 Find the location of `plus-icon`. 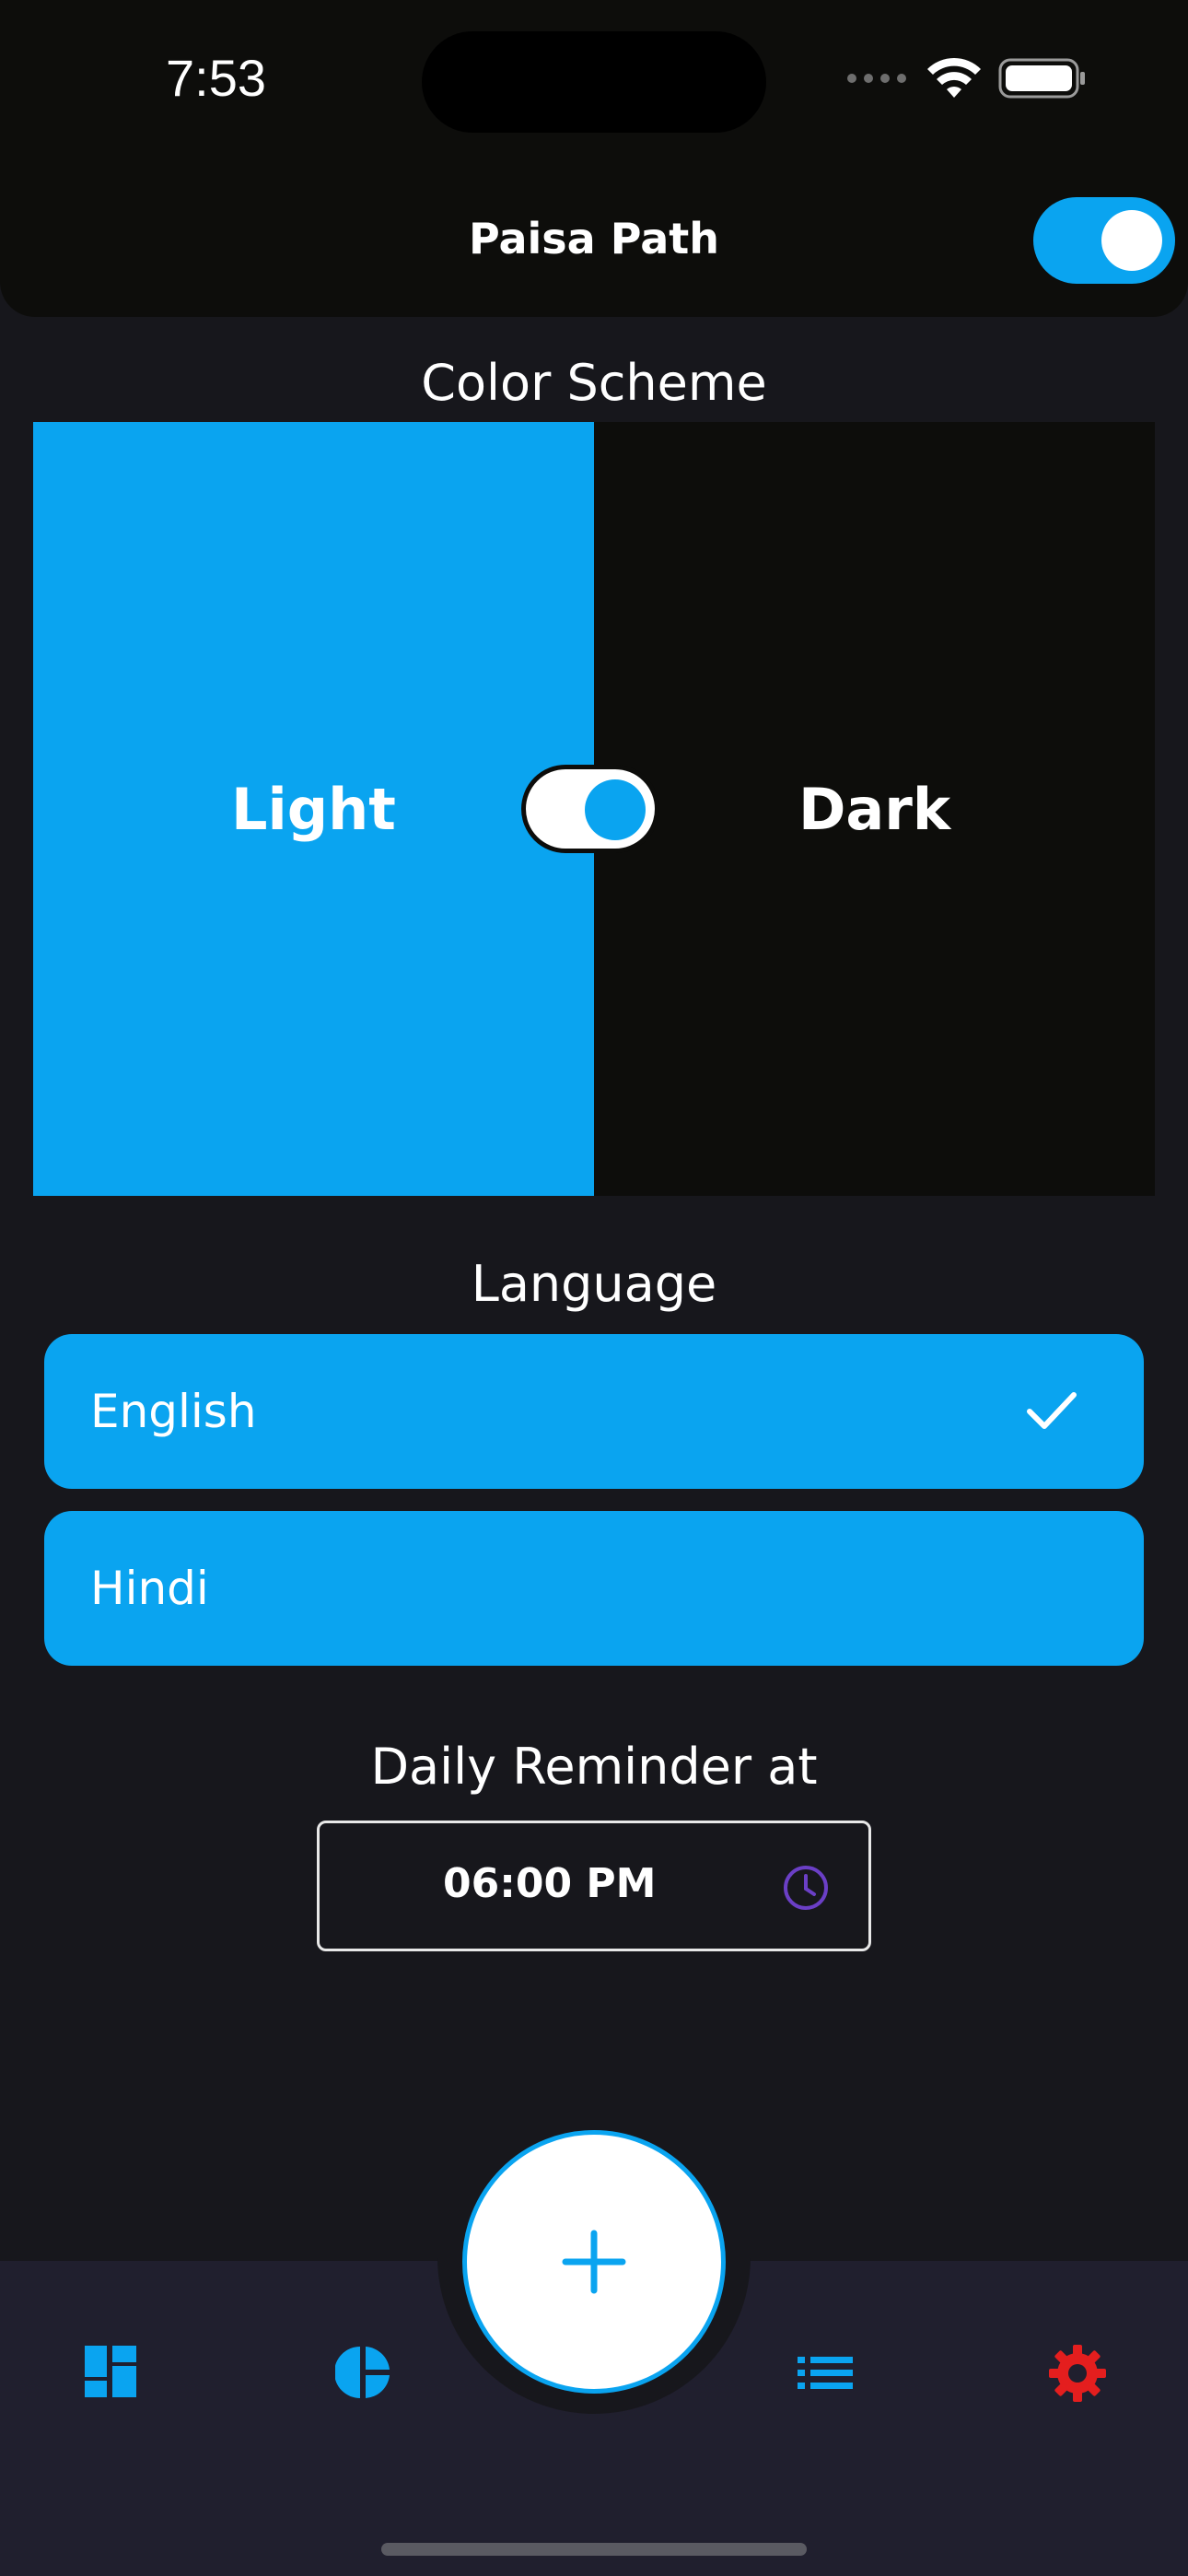

plus-icon is located at coordinates (594, 2262).